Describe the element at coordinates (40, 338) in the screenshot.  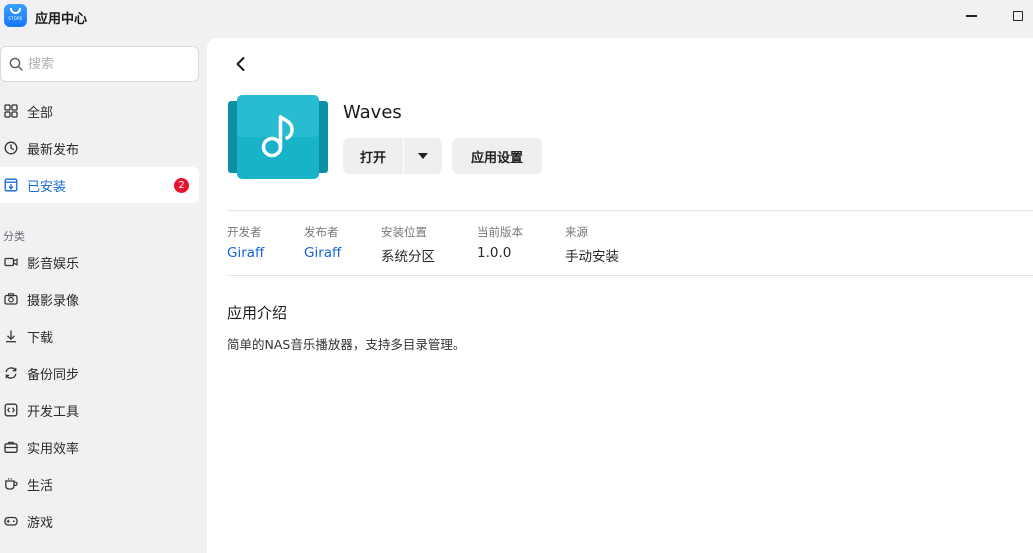
I see `sidebar-item-label: 下载` at that location.